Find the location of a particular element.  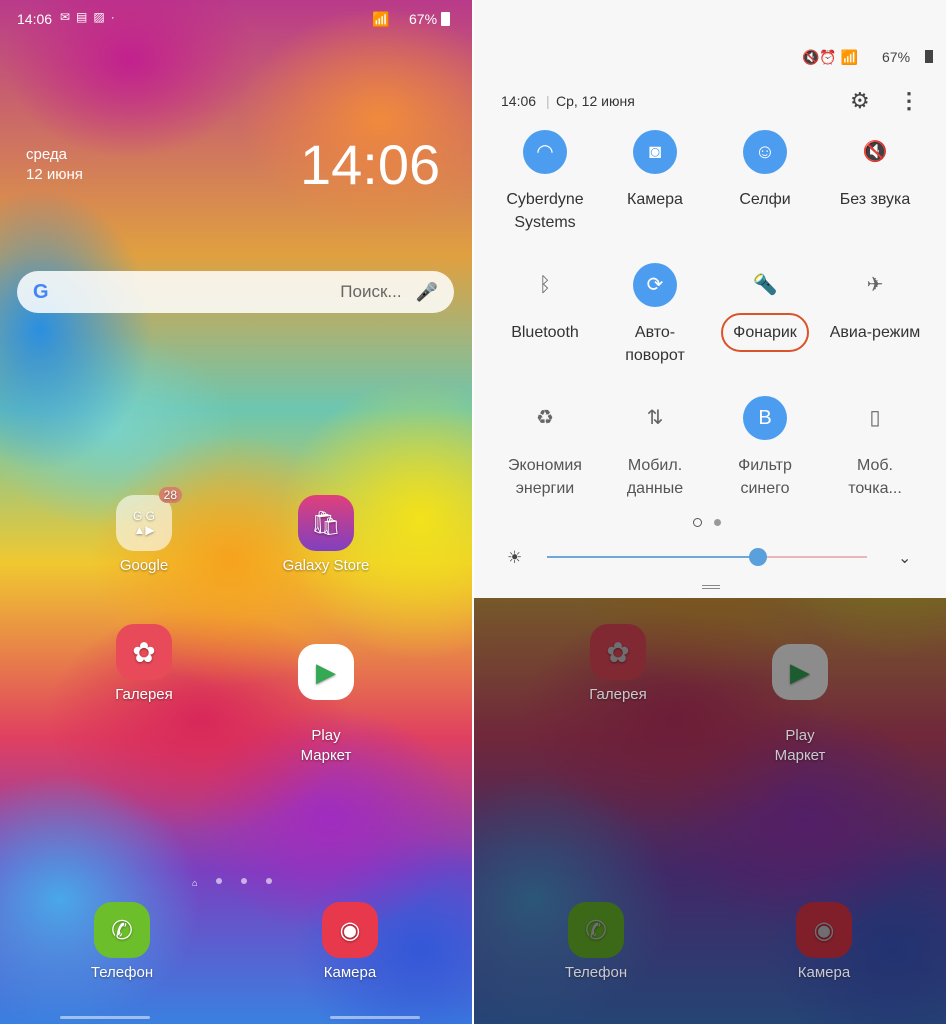

more-options-icon: ⋮ is located at coordinates (909, 101).